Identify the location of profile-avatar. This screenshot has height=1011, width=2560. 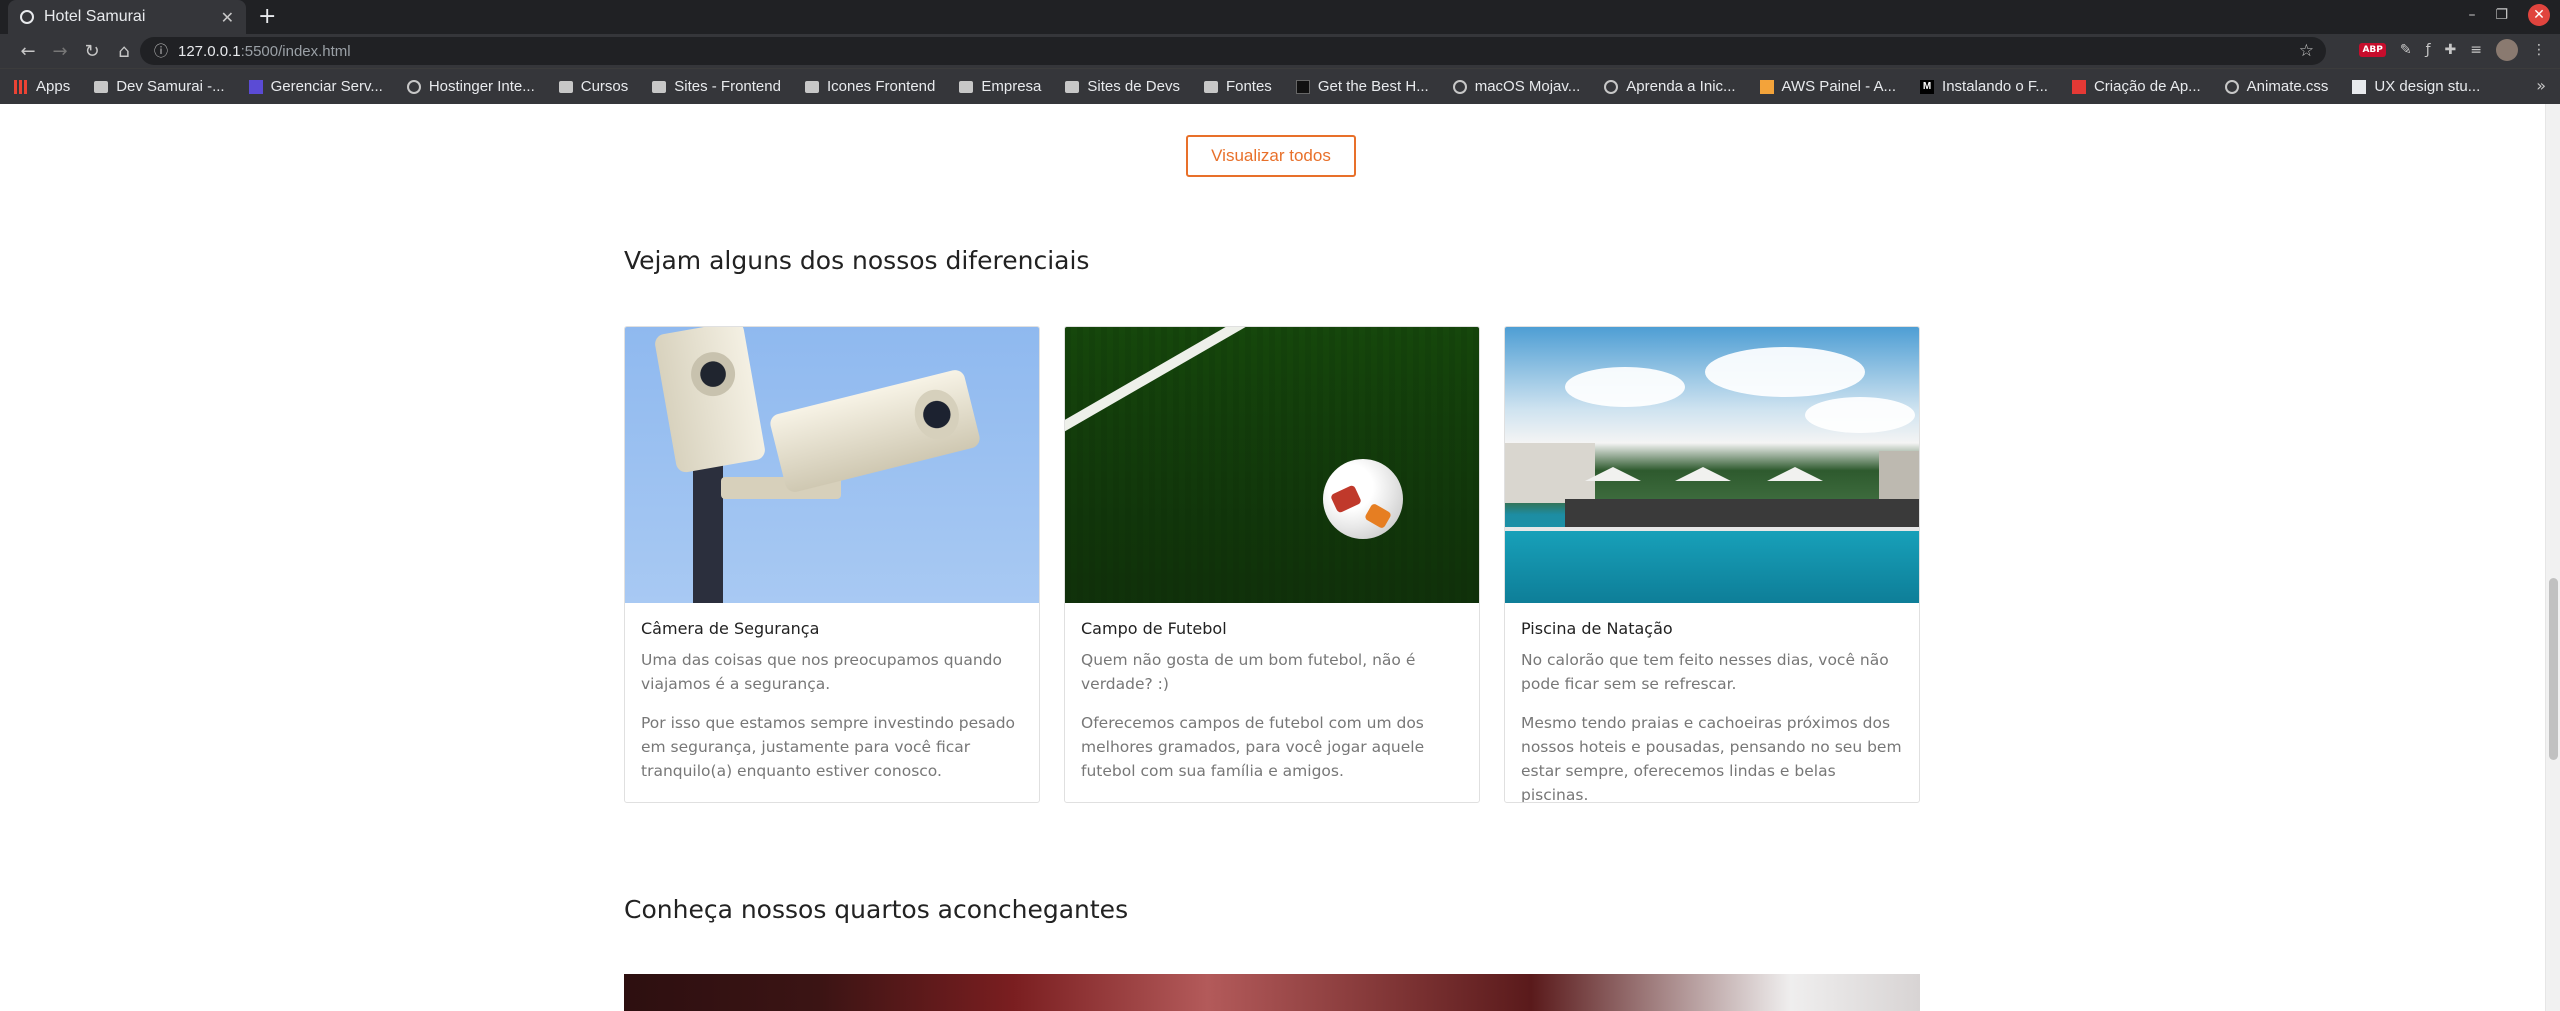
(2507, 50).